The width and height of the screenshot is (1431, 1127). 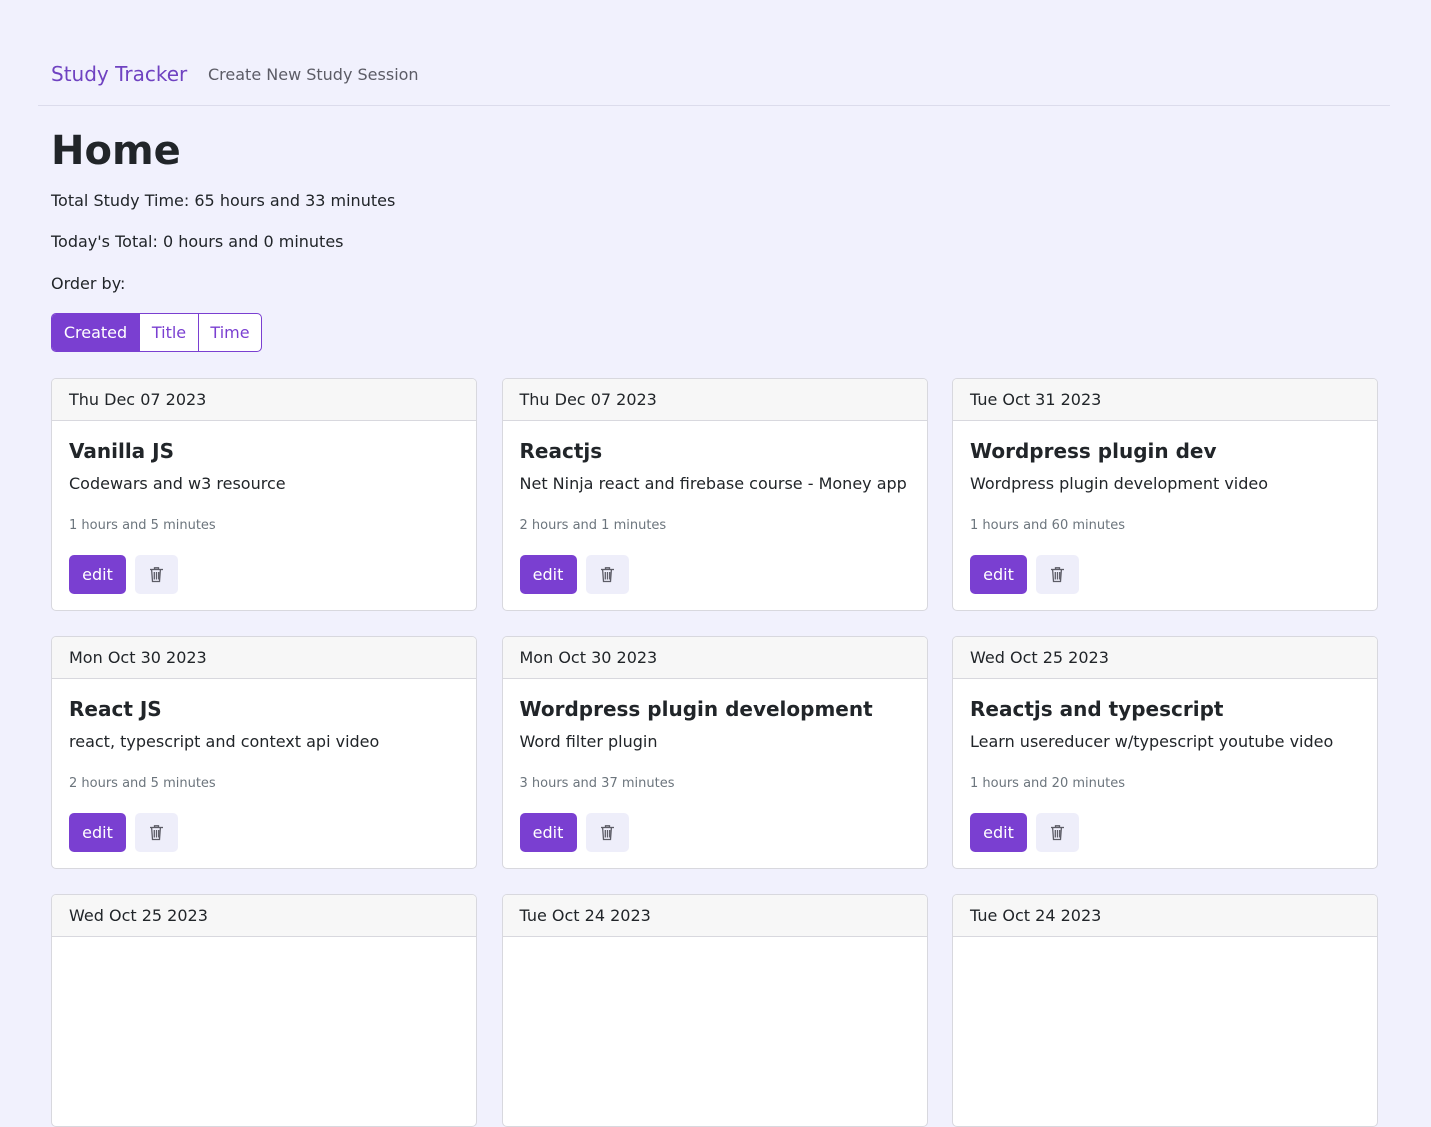 I want to click on session-duration: 1 hours and 20 minutes, so click(x=1047, y=783).